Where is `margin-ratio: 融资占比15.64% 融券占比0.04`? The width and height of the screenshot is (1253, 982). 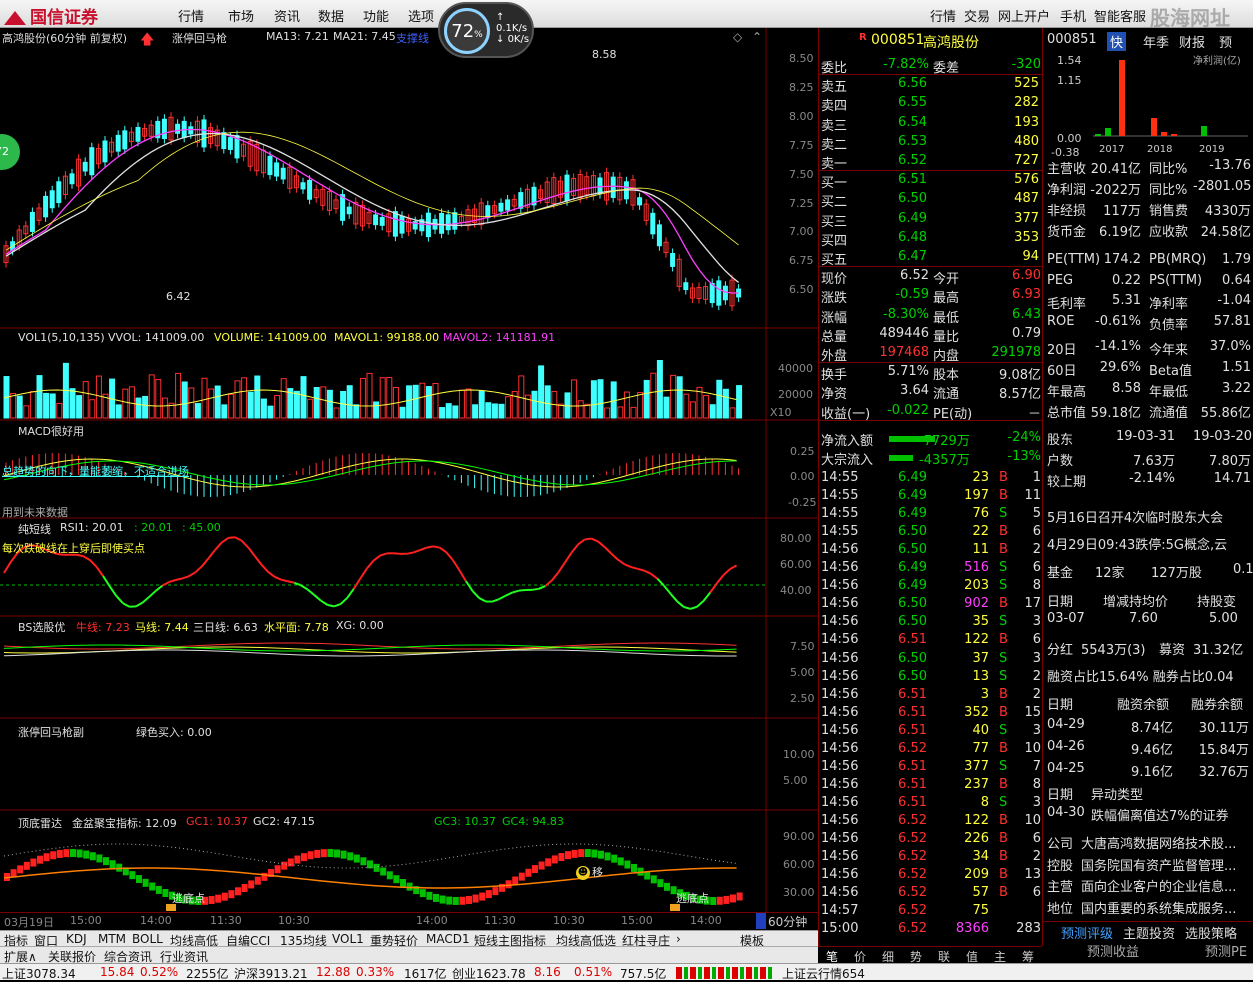
margin-ratio: 融资占比15.64% 融券占比0.04 is located at coordinates (1148, 674).